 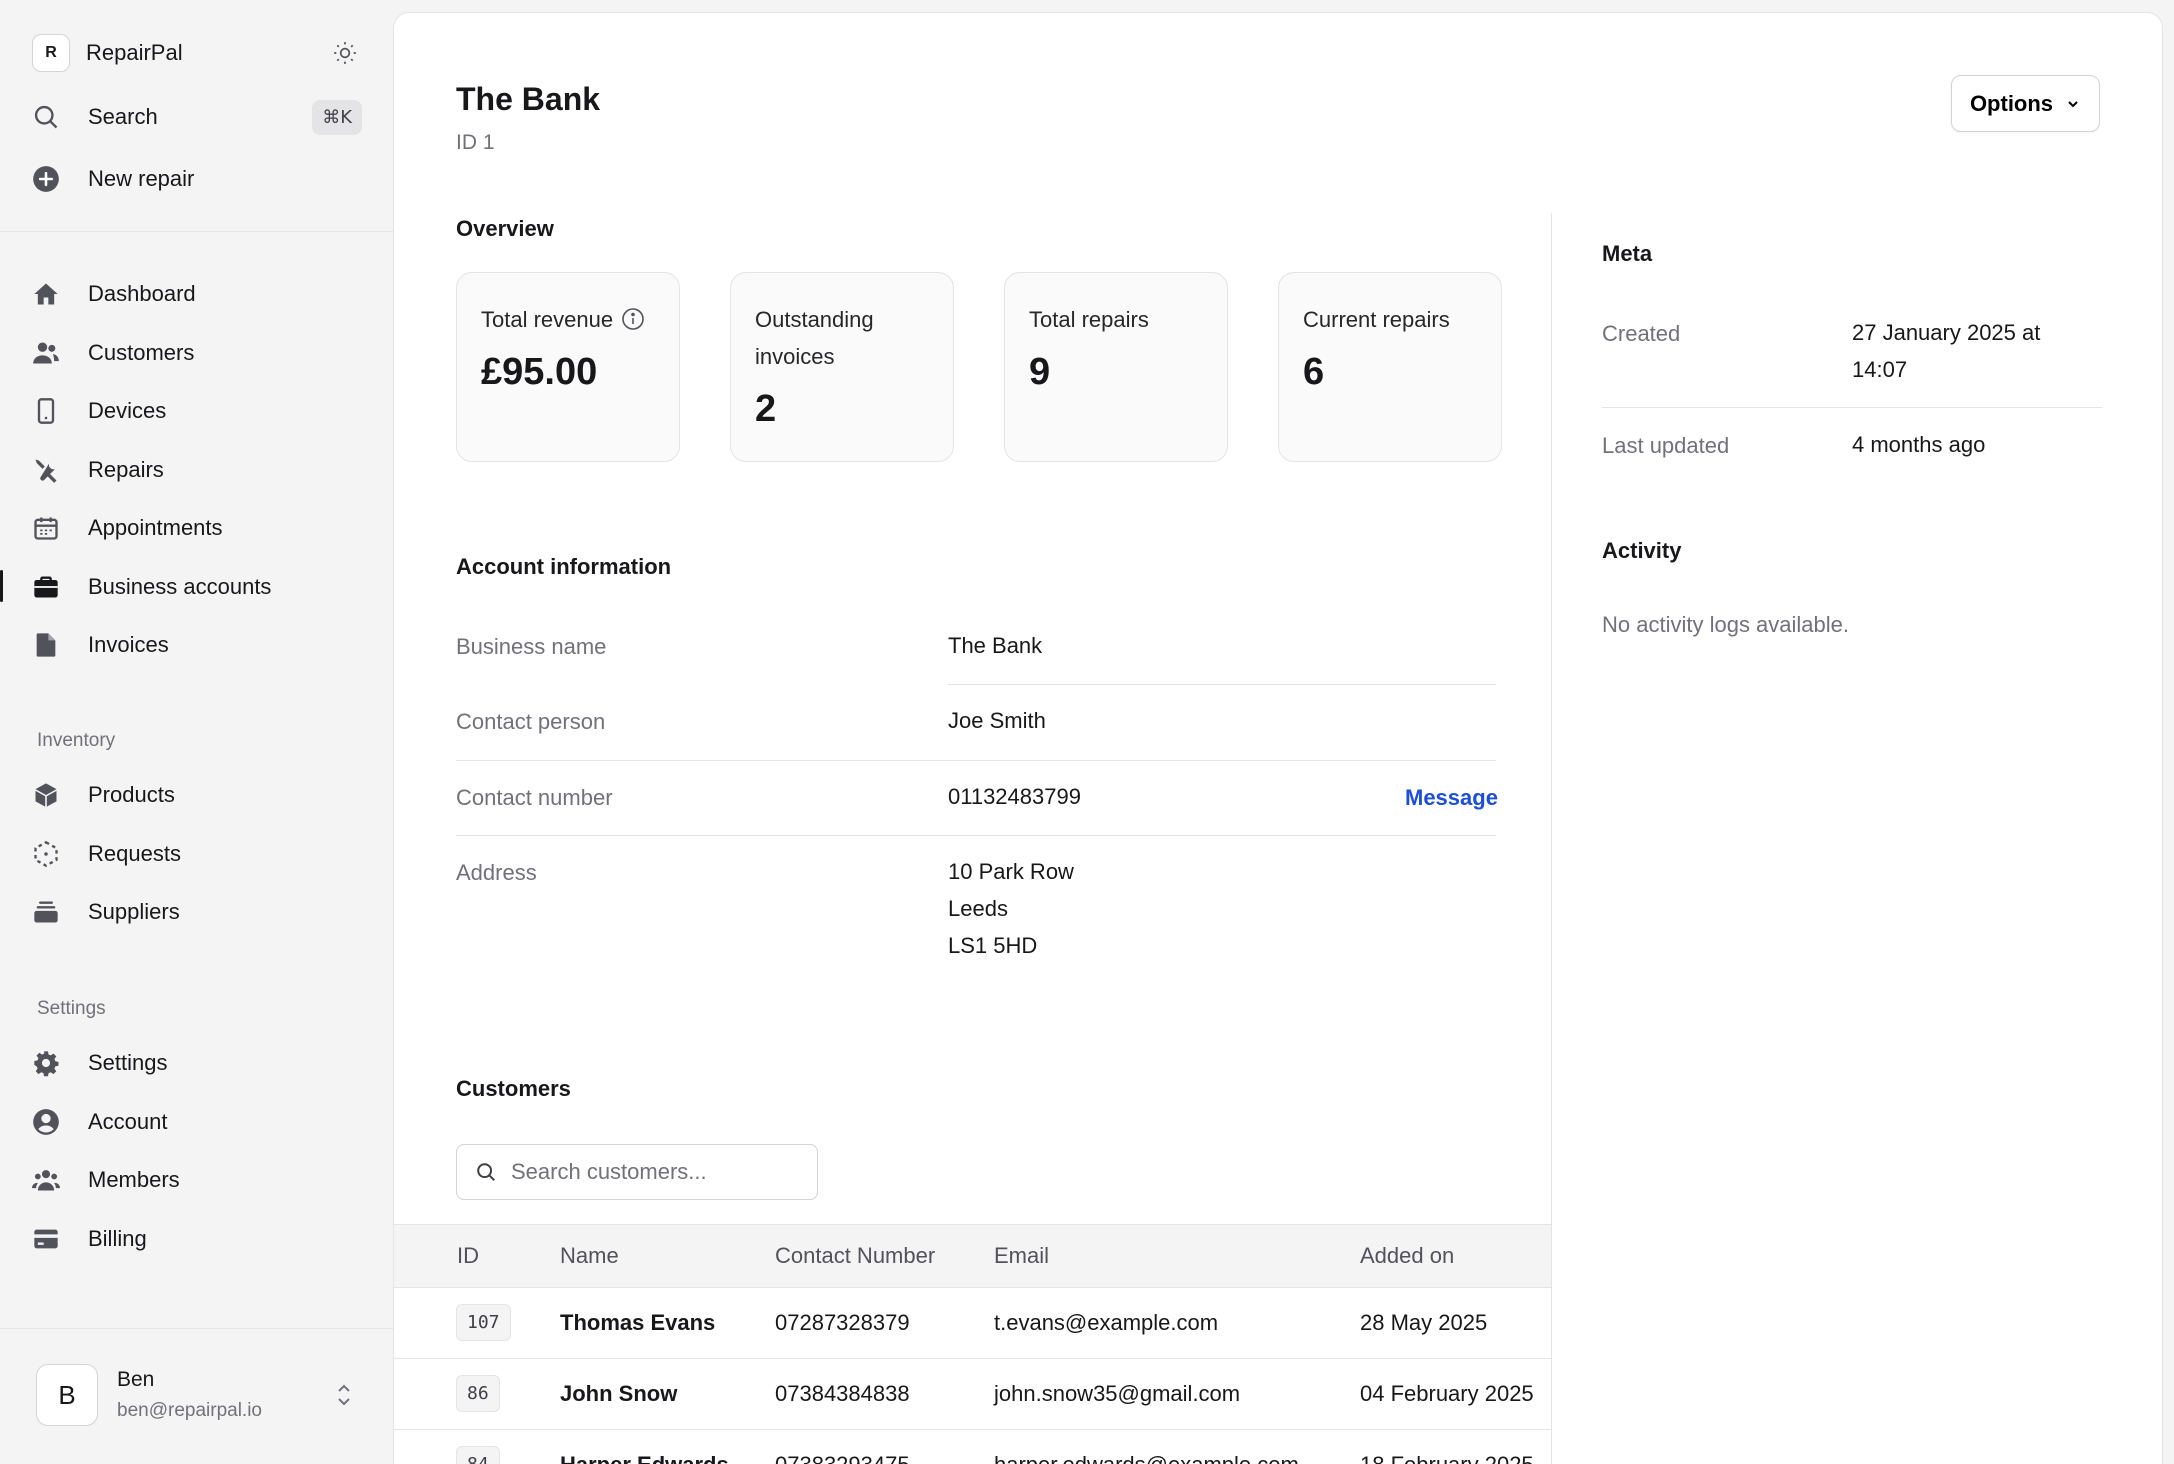 What do you see at coordinates (1627, 253) in the screenshot?
I see `meta-heading: Meta` at bounding box center [1627, 253].